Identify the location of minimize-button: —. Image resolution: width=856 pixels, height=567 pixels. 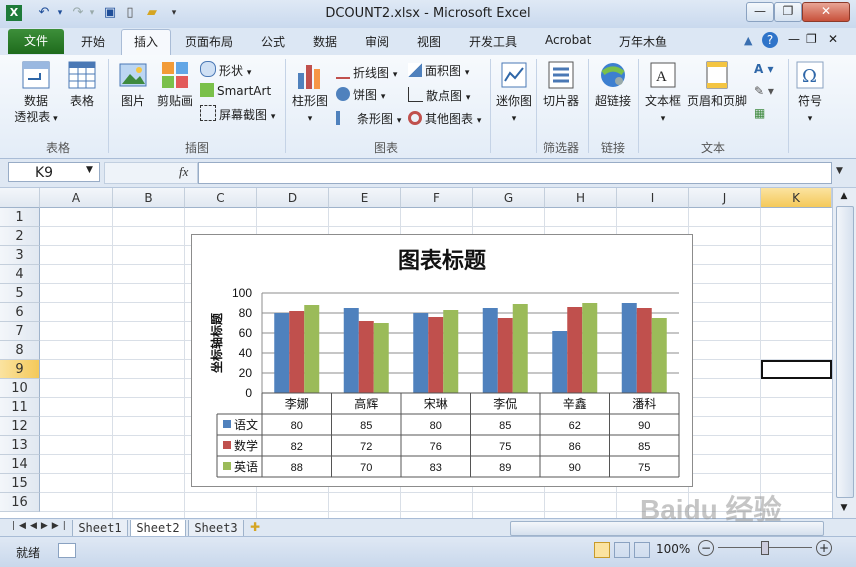
(760, 12).